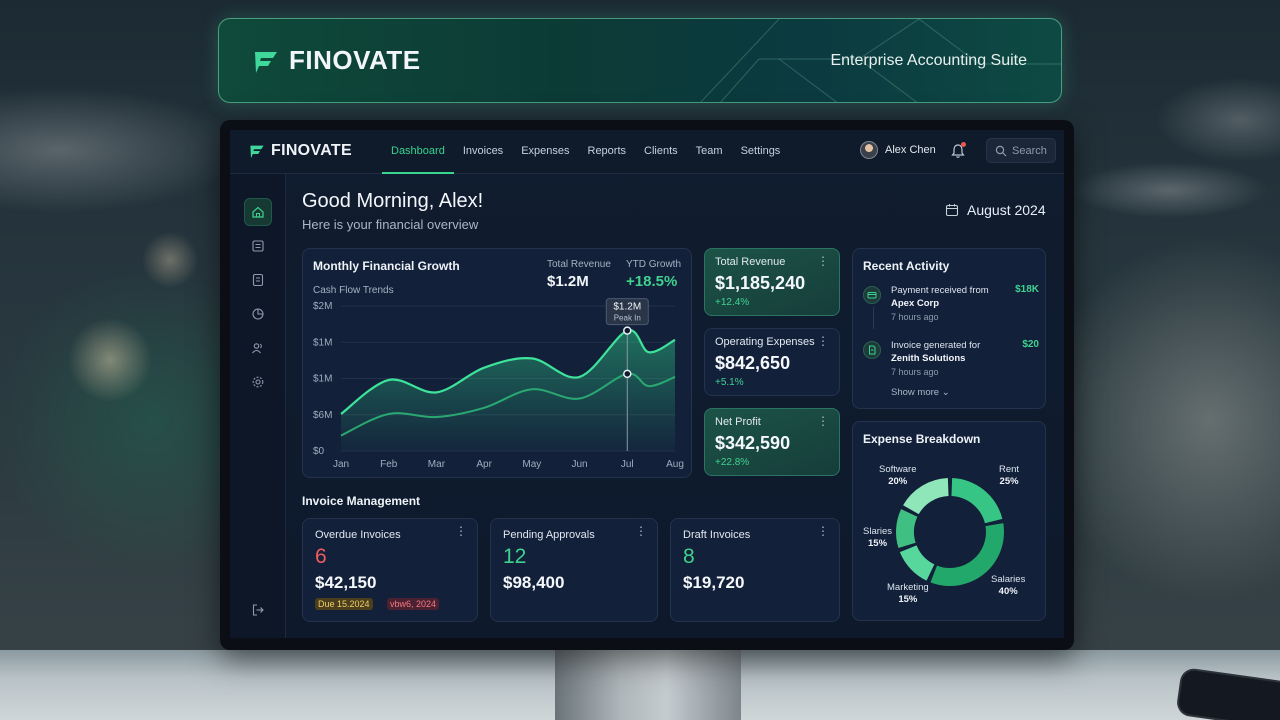  Describe the element at coordinates (390, 224) in the screenshot. I see `greeting-subtitle: Here is your financial overview` at that location.